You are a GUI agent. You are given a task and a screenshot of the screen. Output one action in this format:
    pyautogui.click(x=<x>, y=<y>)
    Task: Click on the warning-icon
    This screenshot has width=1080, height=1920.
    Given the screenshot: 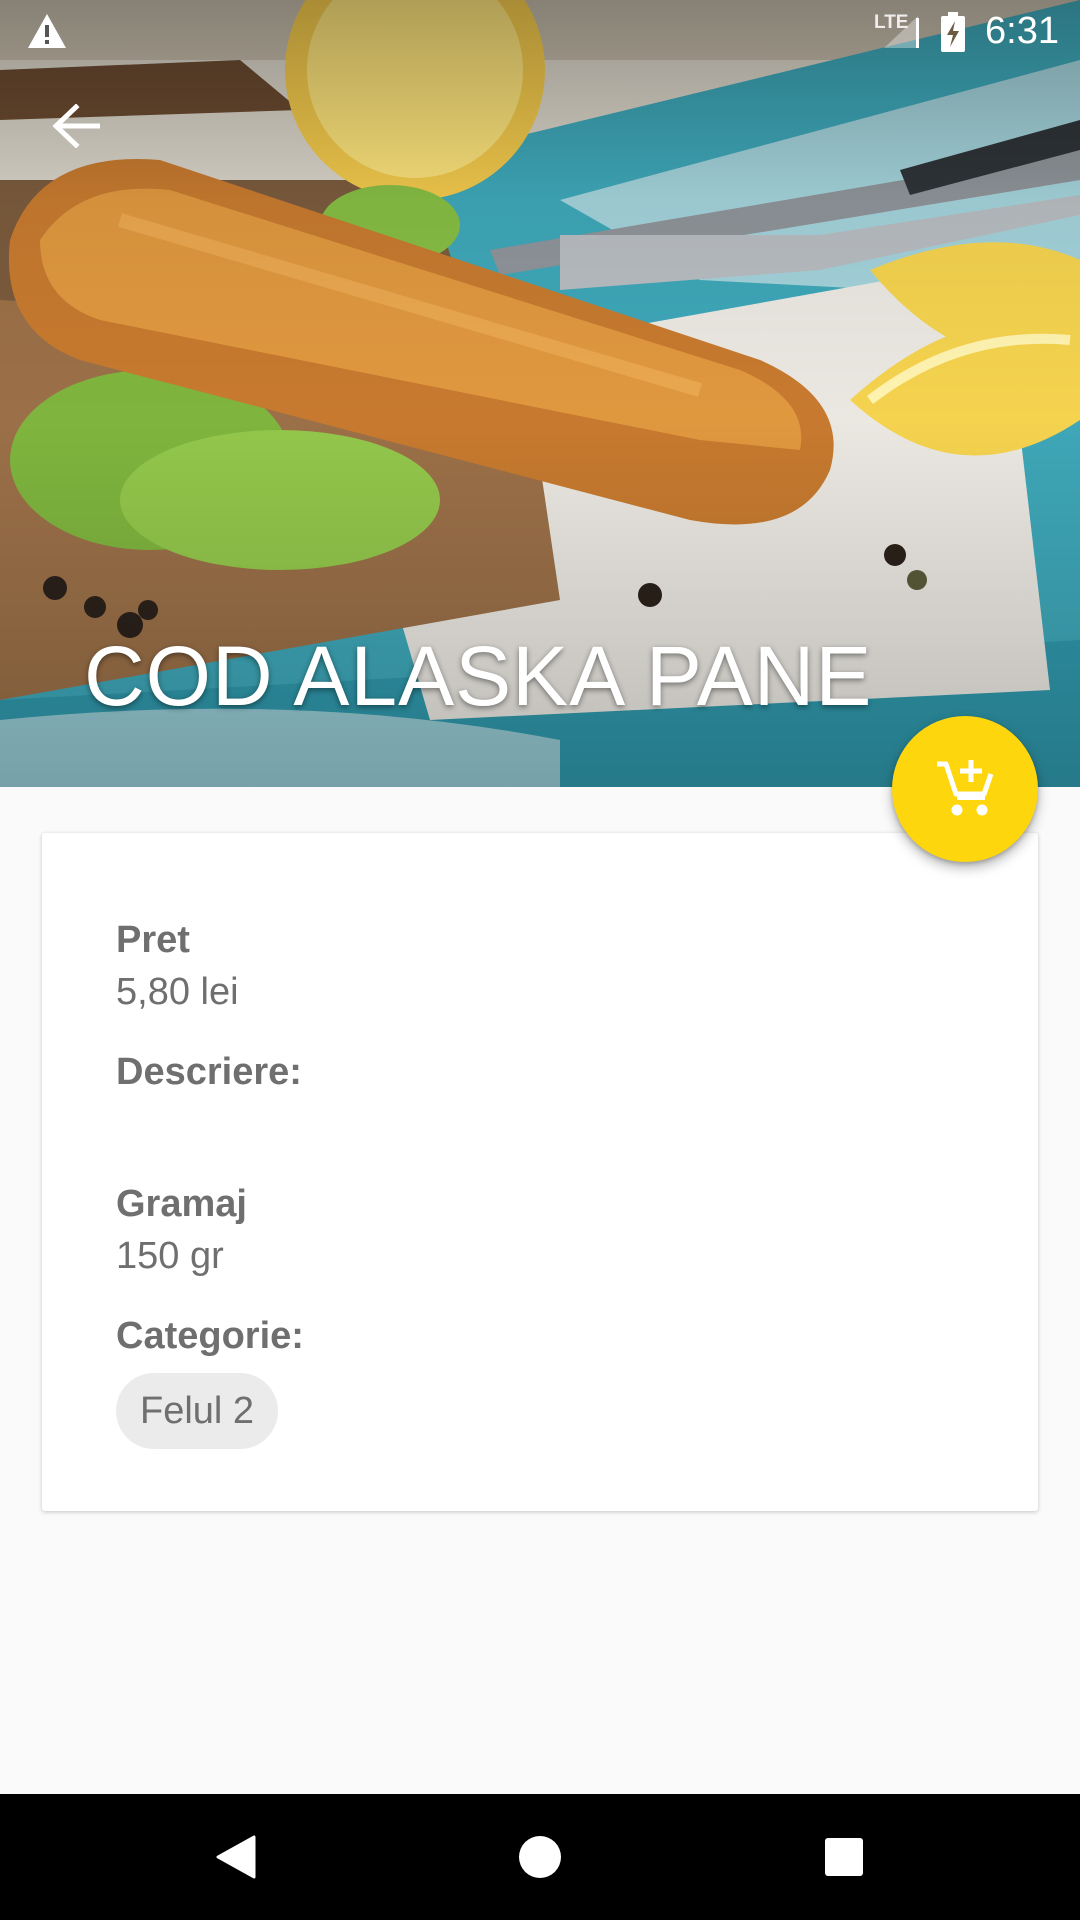 What is the action you would take?
    pyautogui.click(x=47, y=31)
    